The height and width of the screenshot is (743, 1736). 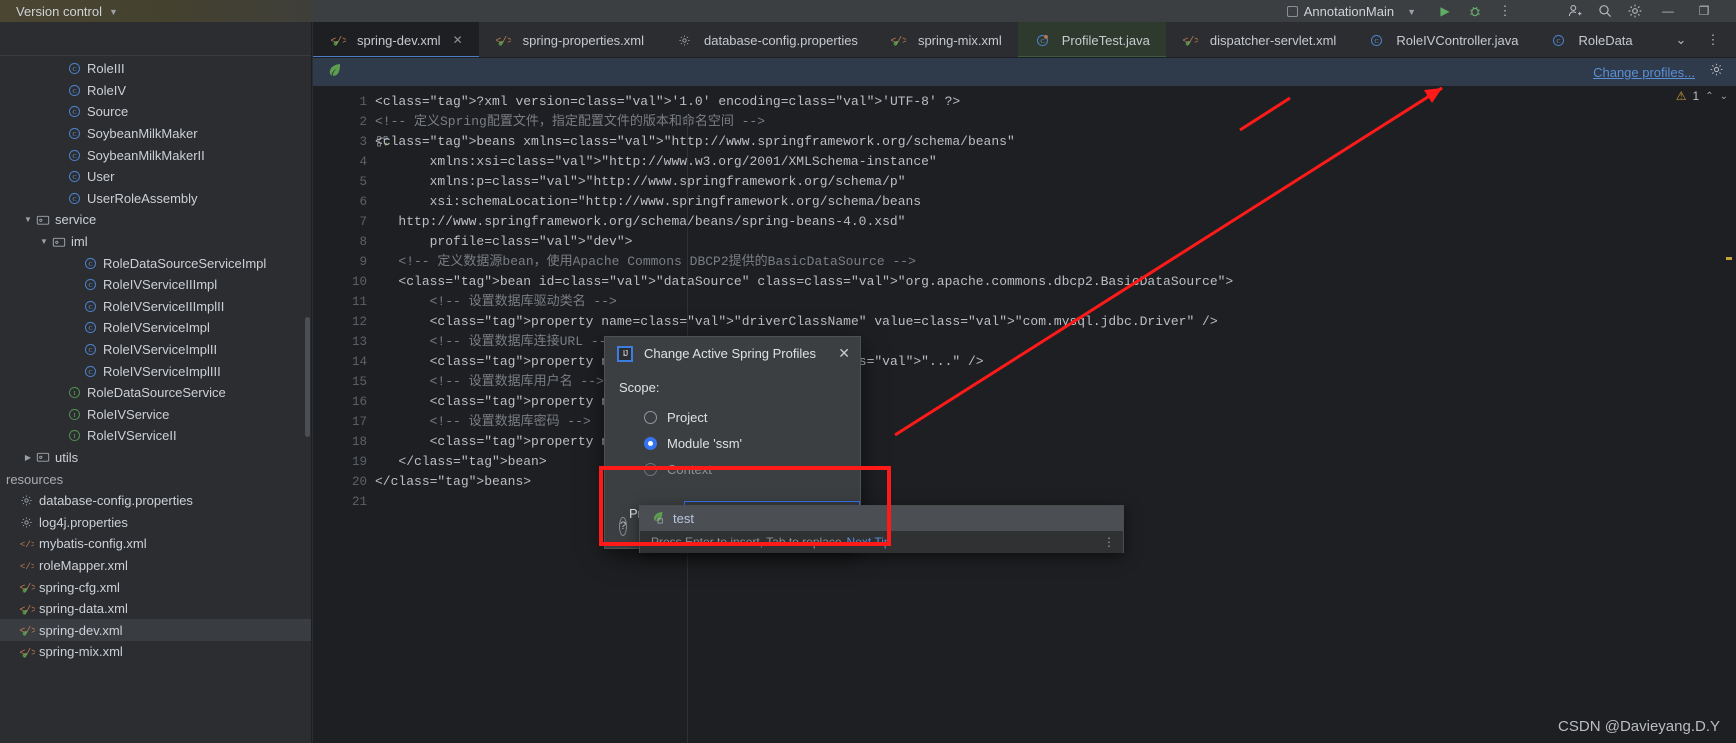 I want to click on tree-item-roledatasourceserviceimpl: C RoleDataSourceServiceImpl, so click(x=155, y=263).